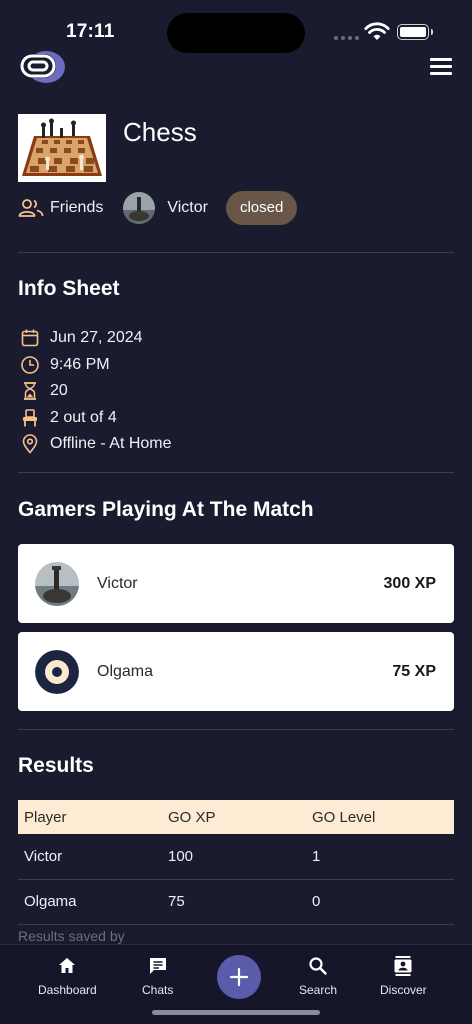 This screenshot has width=472, height=1024. I want to click on info-location: Offline - At Home, so click(96, 444).